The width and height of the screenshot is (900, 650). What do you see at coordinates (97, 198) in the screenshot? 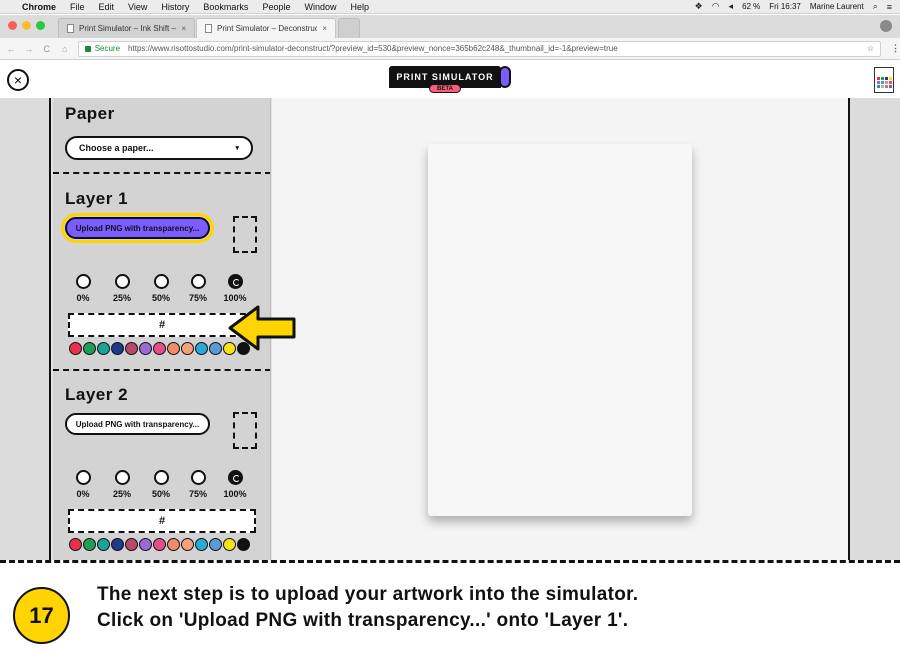
I see `layer-1-title: Layer 1` at bounding box center [97, 198].